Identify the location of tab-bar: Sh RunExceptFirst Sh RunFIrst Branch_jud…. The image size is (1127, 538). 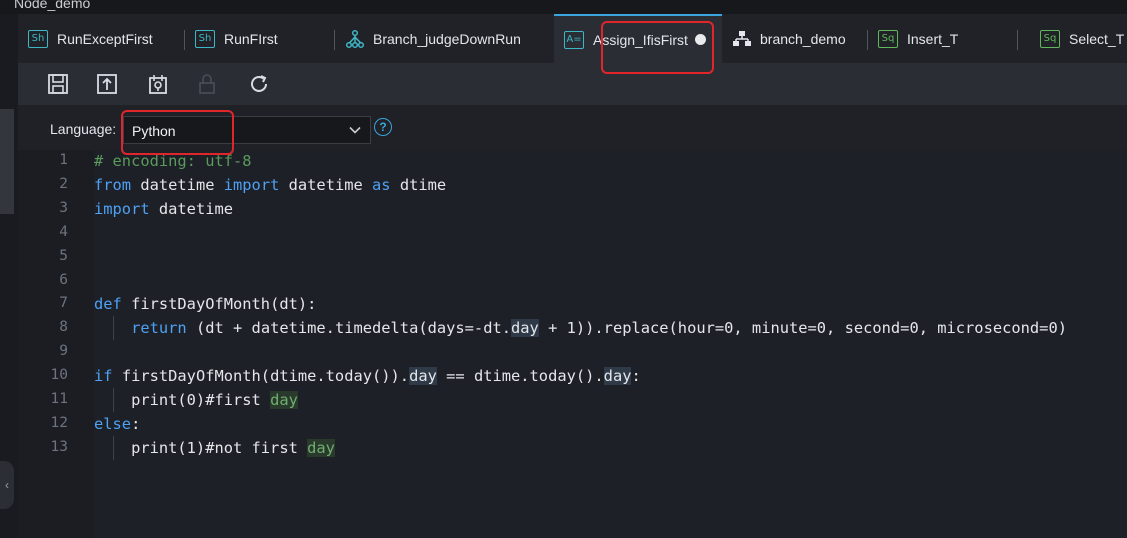
(572, 38).